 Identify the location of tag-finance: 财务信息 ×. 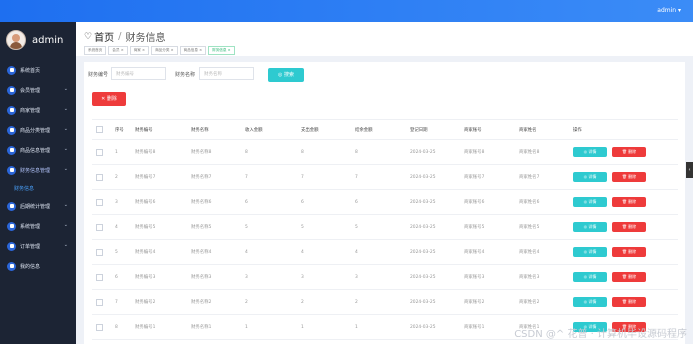
(221, 50).